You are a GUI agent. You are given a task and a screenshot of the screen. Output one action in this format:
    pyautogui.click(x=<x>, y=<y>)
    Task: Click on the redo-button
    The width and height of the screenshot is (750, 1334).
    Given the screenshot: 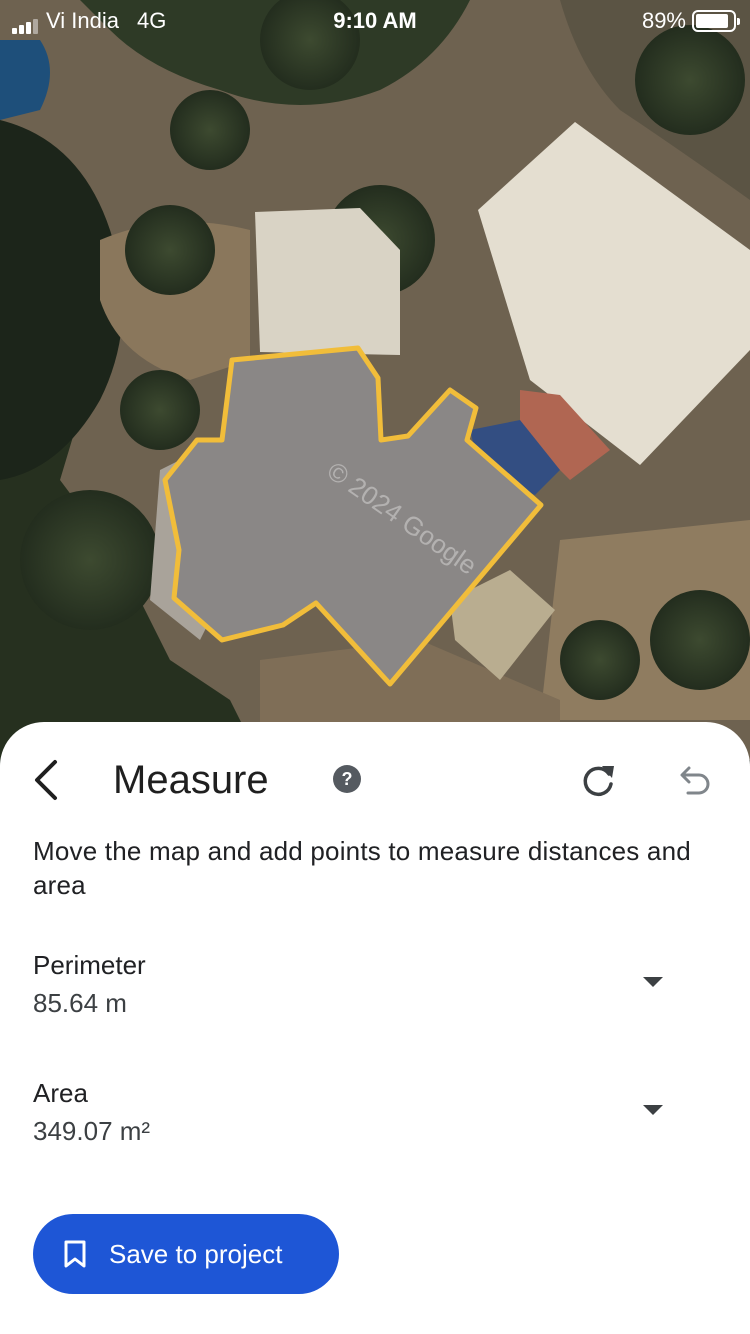 What is the action you would take?
    pyautogui.click(x=598, y=780)
    